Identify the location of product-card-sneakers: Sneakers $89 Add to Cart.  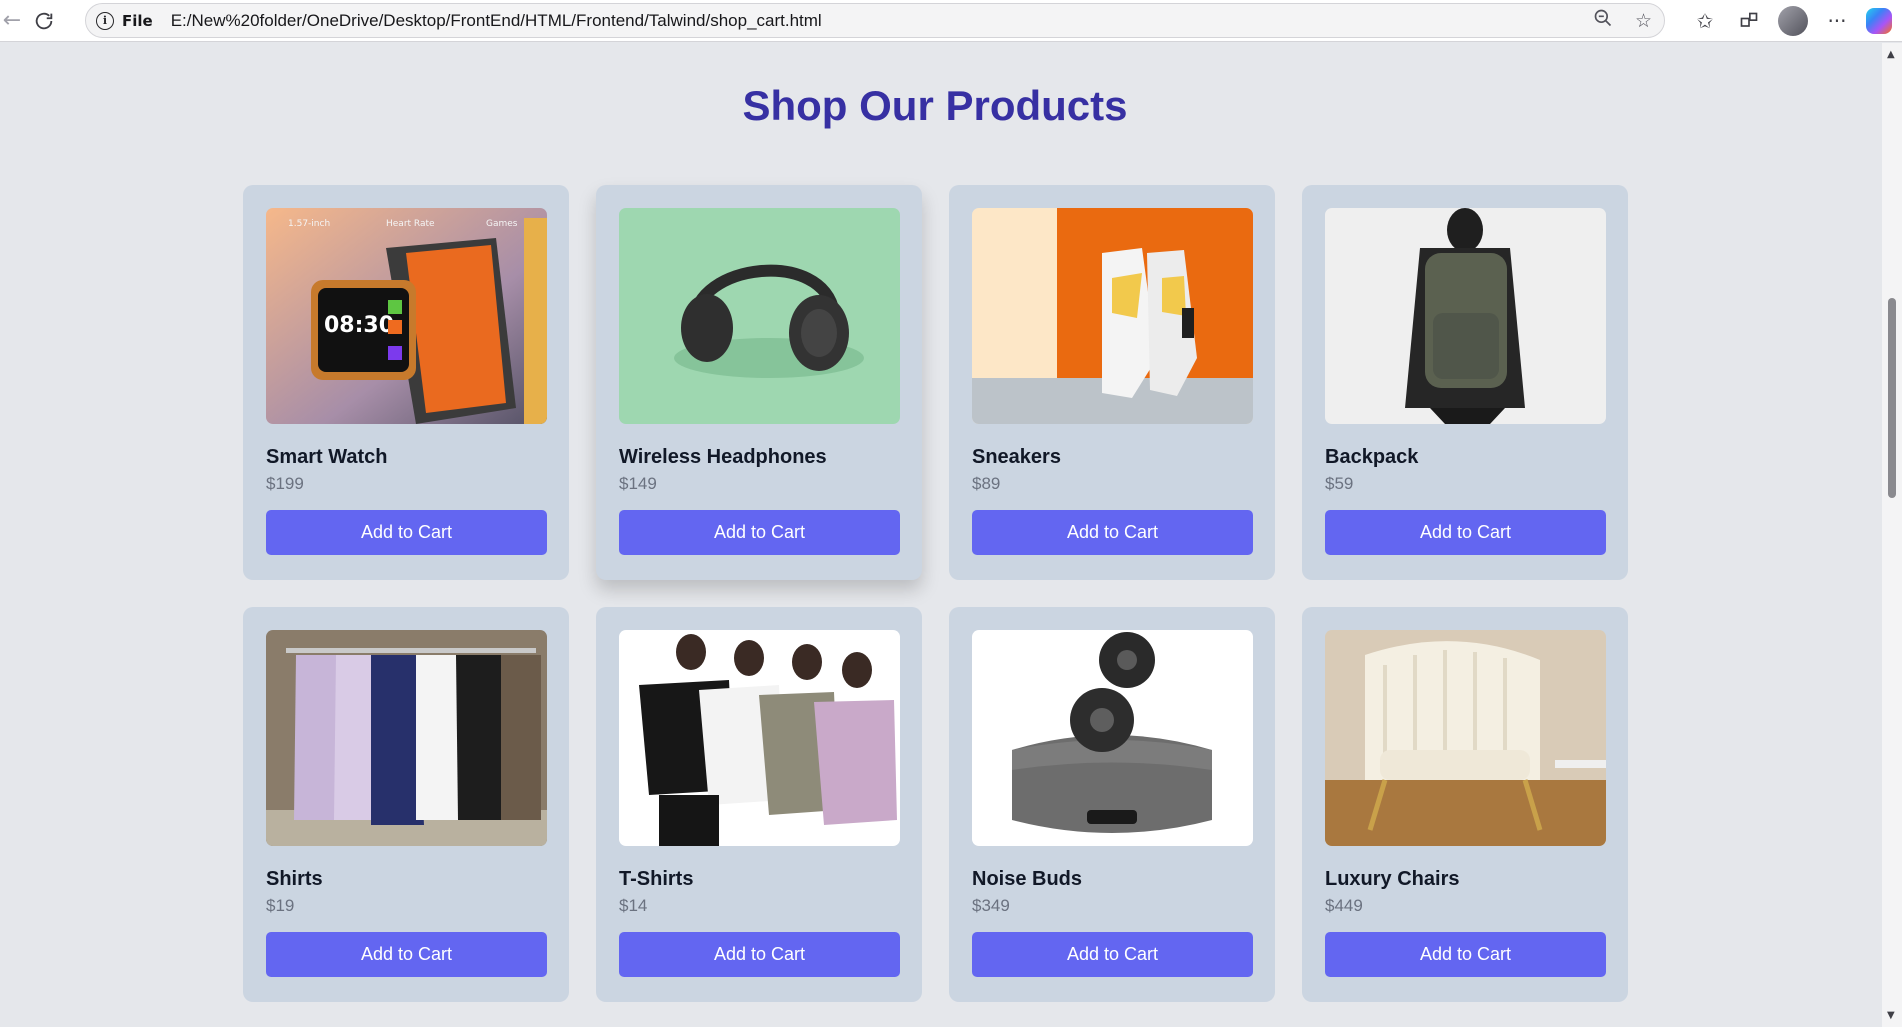
(1112, 382).